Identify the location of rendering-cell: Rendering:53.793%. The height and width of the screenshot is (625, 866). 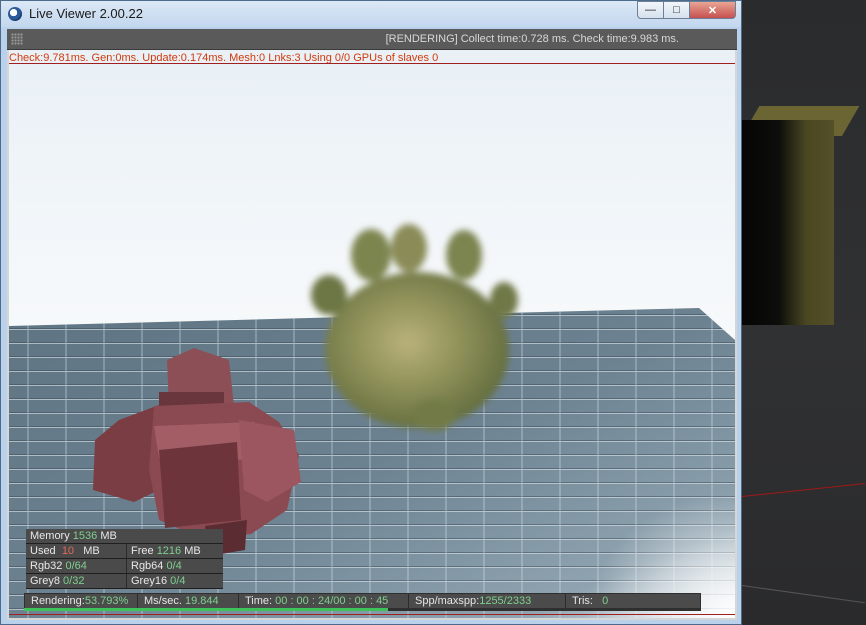
(81, 601).